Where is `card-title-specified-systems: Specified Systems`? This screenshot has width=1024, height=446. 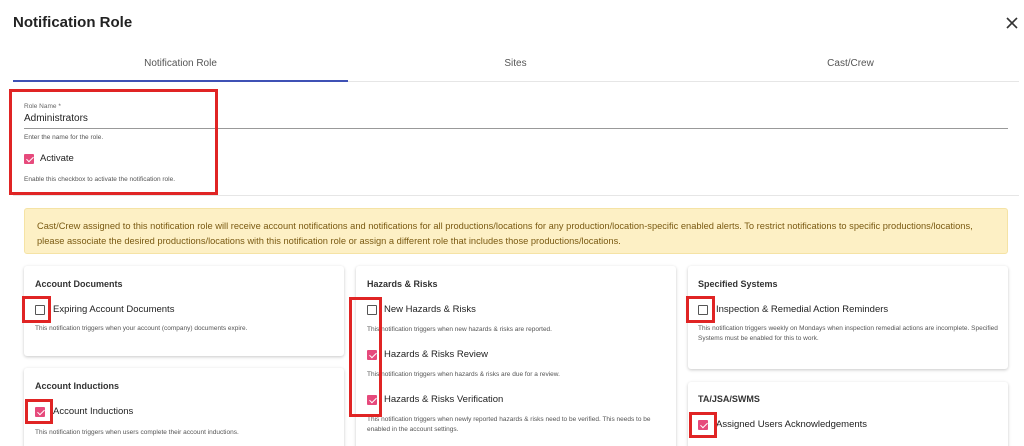 card-title-specified-systems: Specified Systems is located at coordinates (738, 284).